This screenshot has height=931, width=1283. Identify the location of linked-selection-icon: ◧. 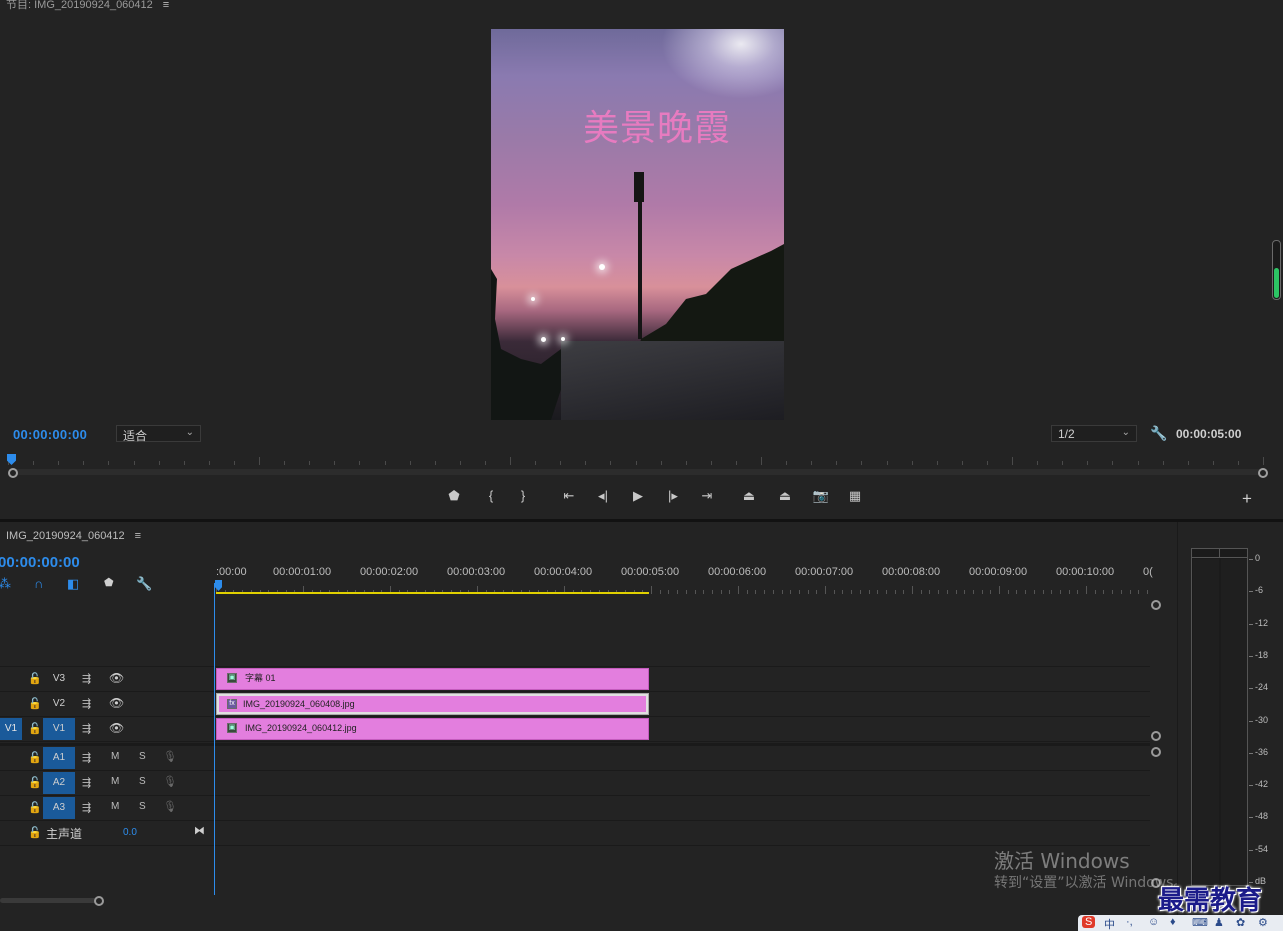
(73, 584).